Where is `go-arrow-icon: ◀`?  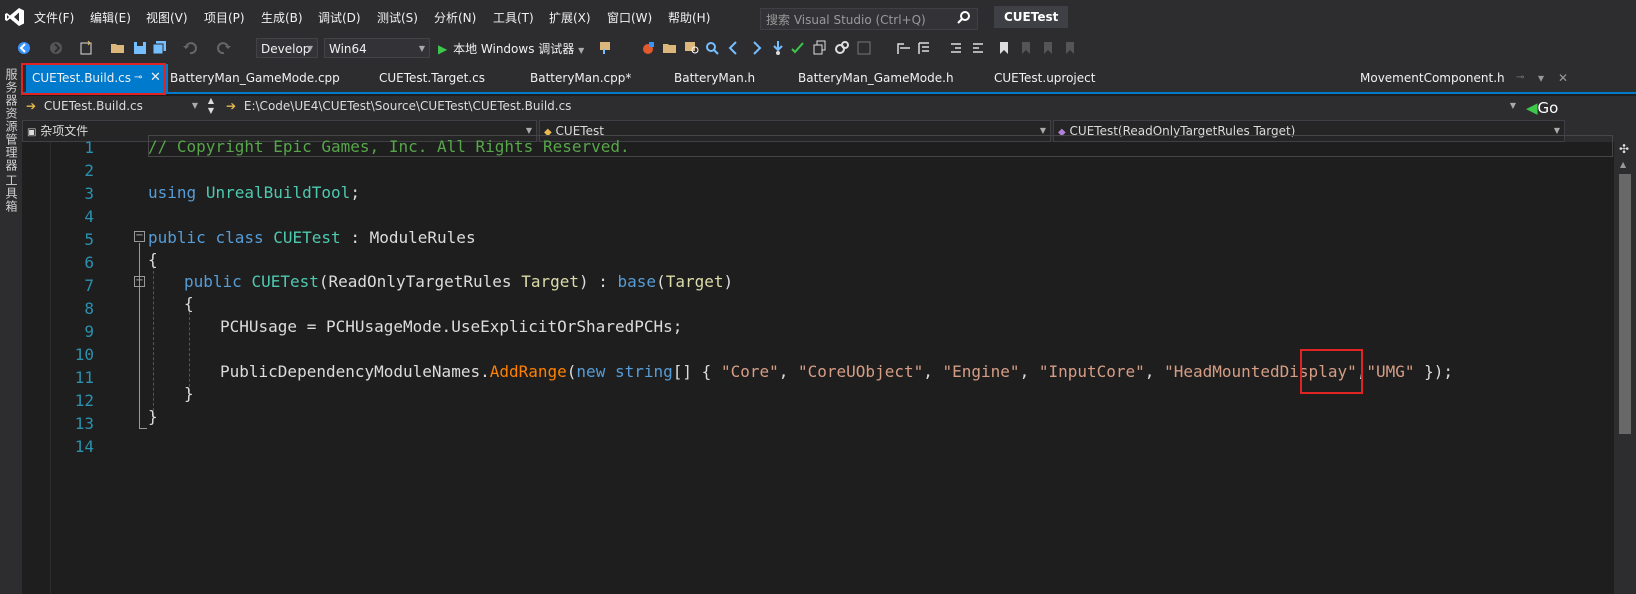 go-arrow-icon: ◀ is located at coordinates (1532, 108).